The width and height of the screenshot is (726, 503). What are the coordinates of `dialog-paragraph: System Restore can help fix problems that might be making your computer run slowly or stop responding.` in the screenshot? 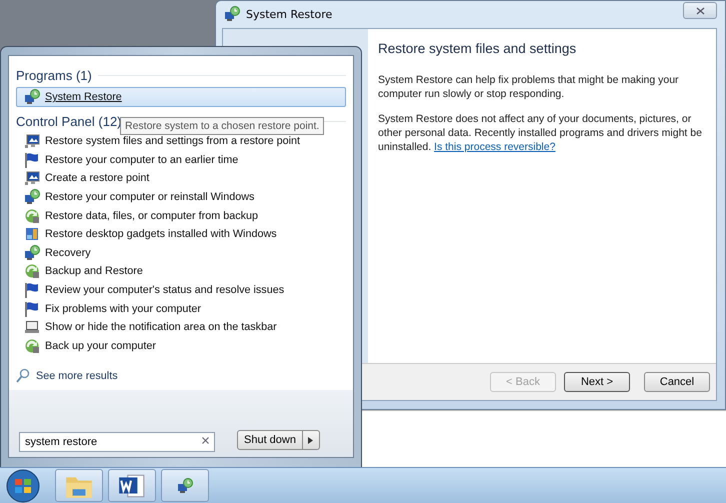 It's located at (529, 88).